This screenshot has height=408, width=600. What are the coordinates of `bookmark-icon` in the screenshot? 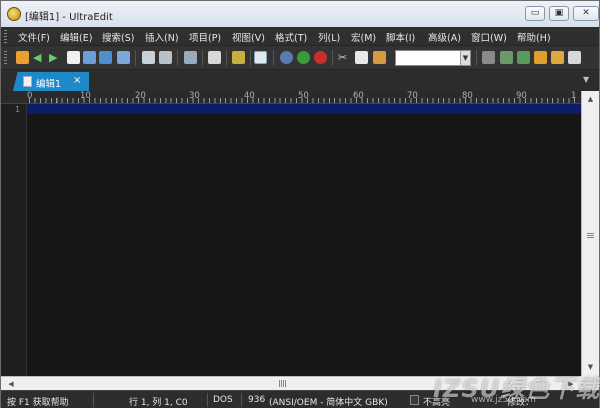 It's located at (540, 57).